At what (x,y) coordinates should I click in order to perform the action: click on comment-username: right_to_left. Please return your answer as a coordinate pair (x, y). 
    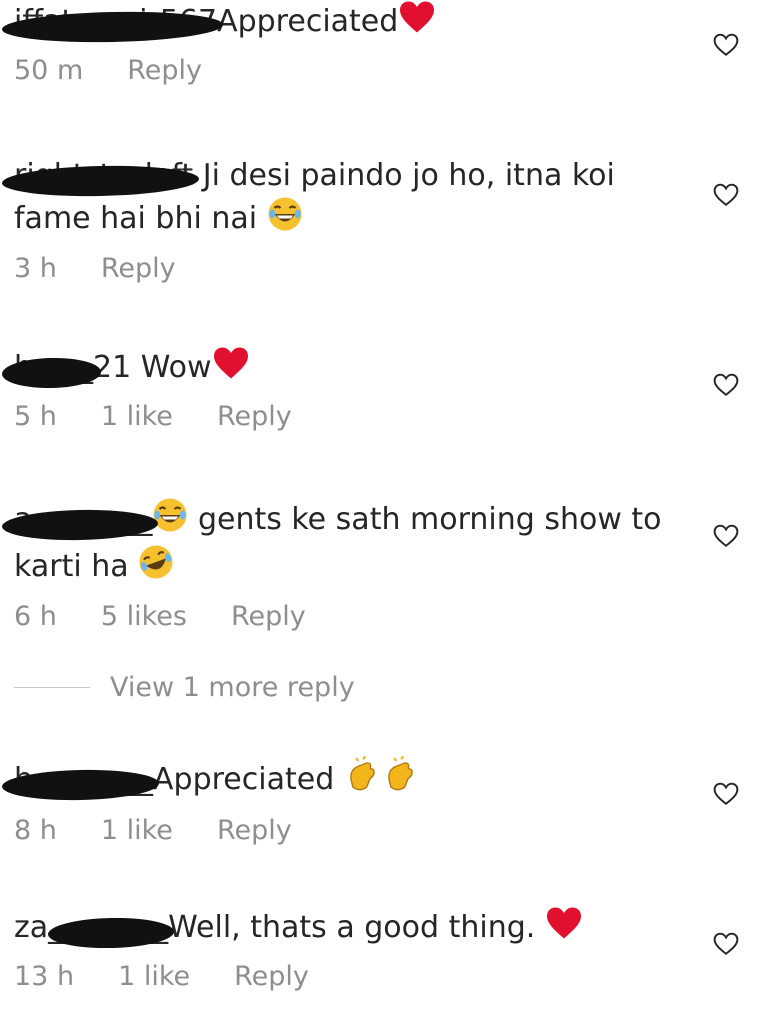
    Looking at the image, I should click on (100, 178).